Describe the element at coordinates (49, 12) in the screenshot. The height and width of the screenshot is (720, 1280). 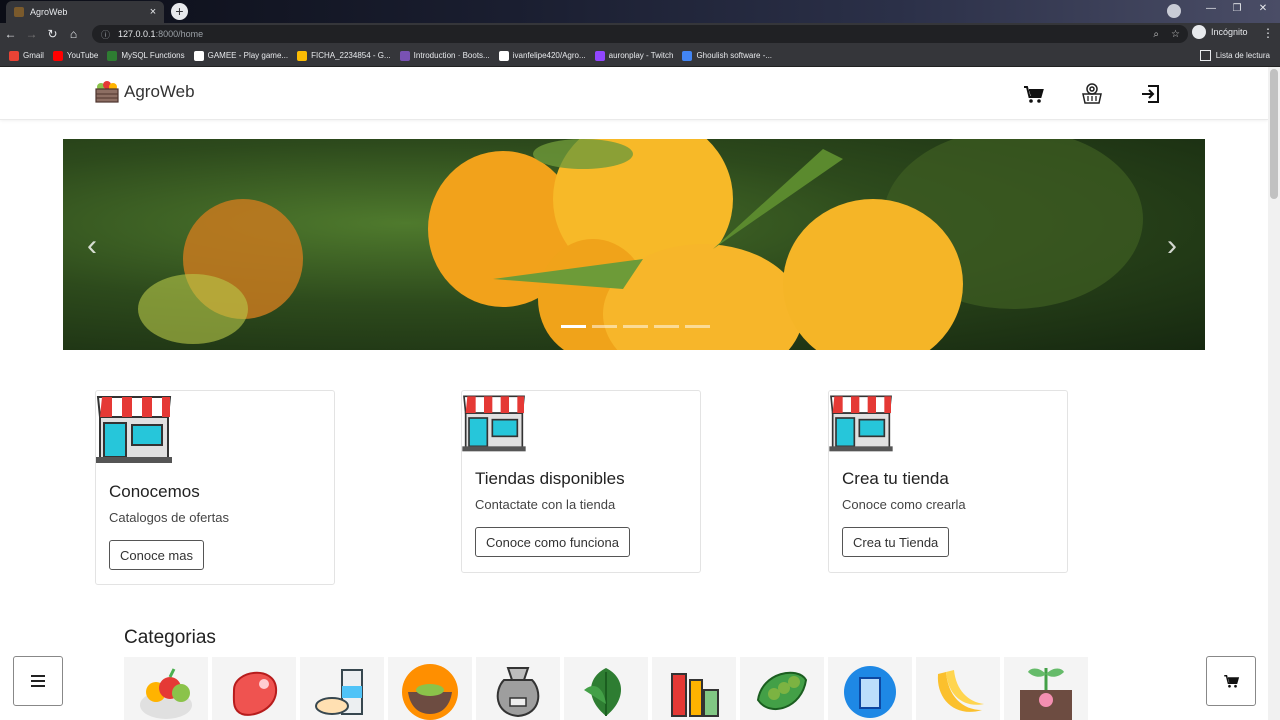
I see `tab-title: AgroWeb` at that location.